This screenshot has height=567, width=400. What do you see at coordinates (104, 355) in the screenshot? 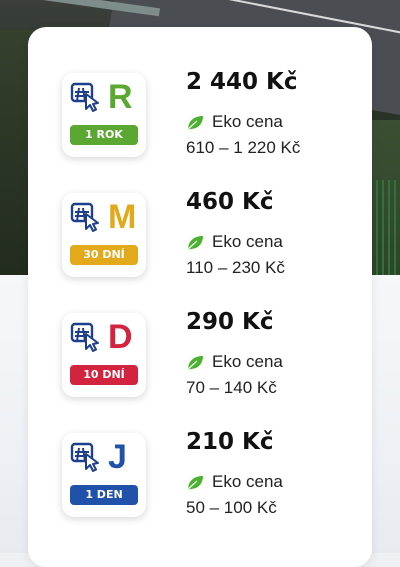
I see `vignette-badge-ten-days: D 10 DNÍ` at bounding box center [104, 355].